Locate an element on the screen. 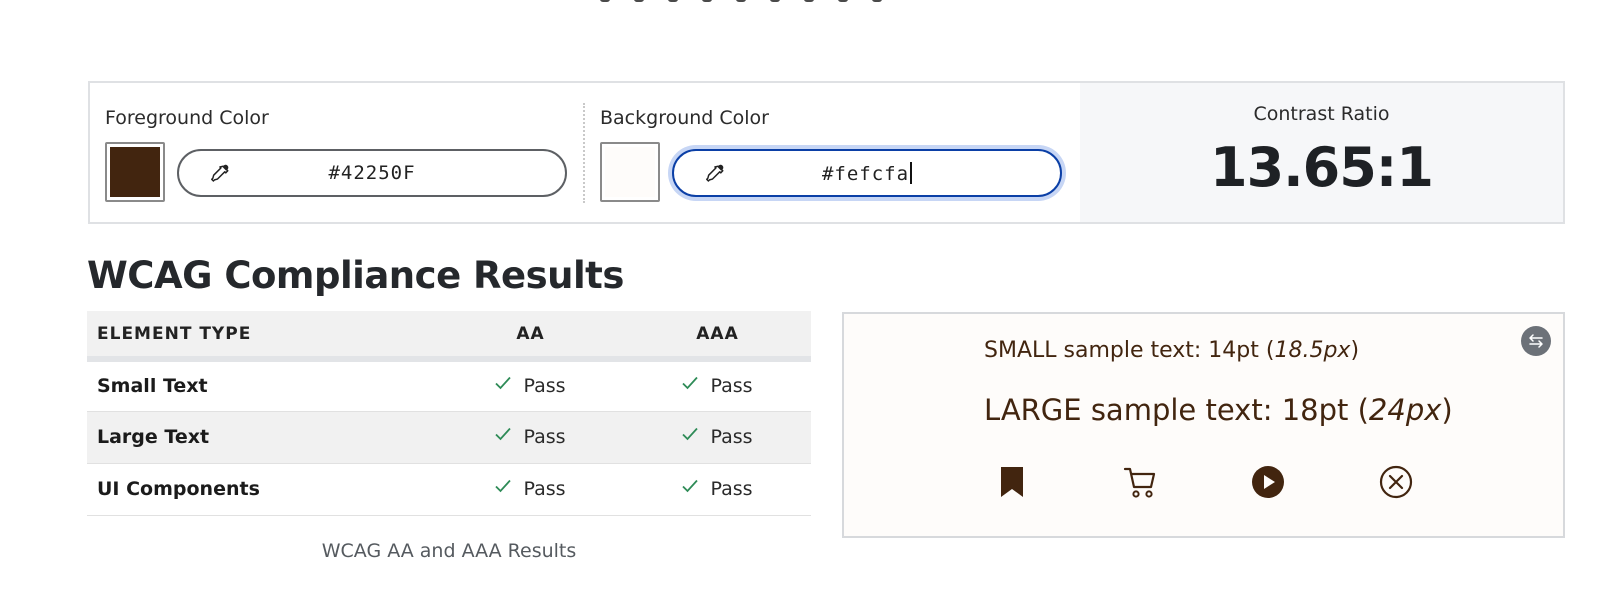 This screenshot has height=613, width=1611. foreground-hex-input: #42250F is located at coordinates (372, 173).